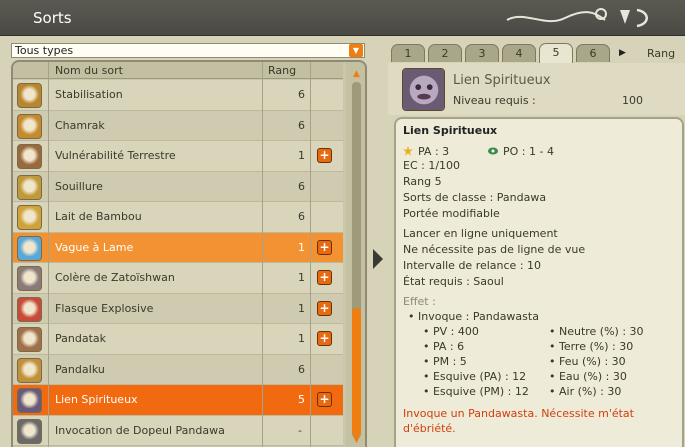  What do you see at coordinates (178, 70) in the screenshot?
I see `list-header: Nom du sort Rang` at bounding box center [178, 70].